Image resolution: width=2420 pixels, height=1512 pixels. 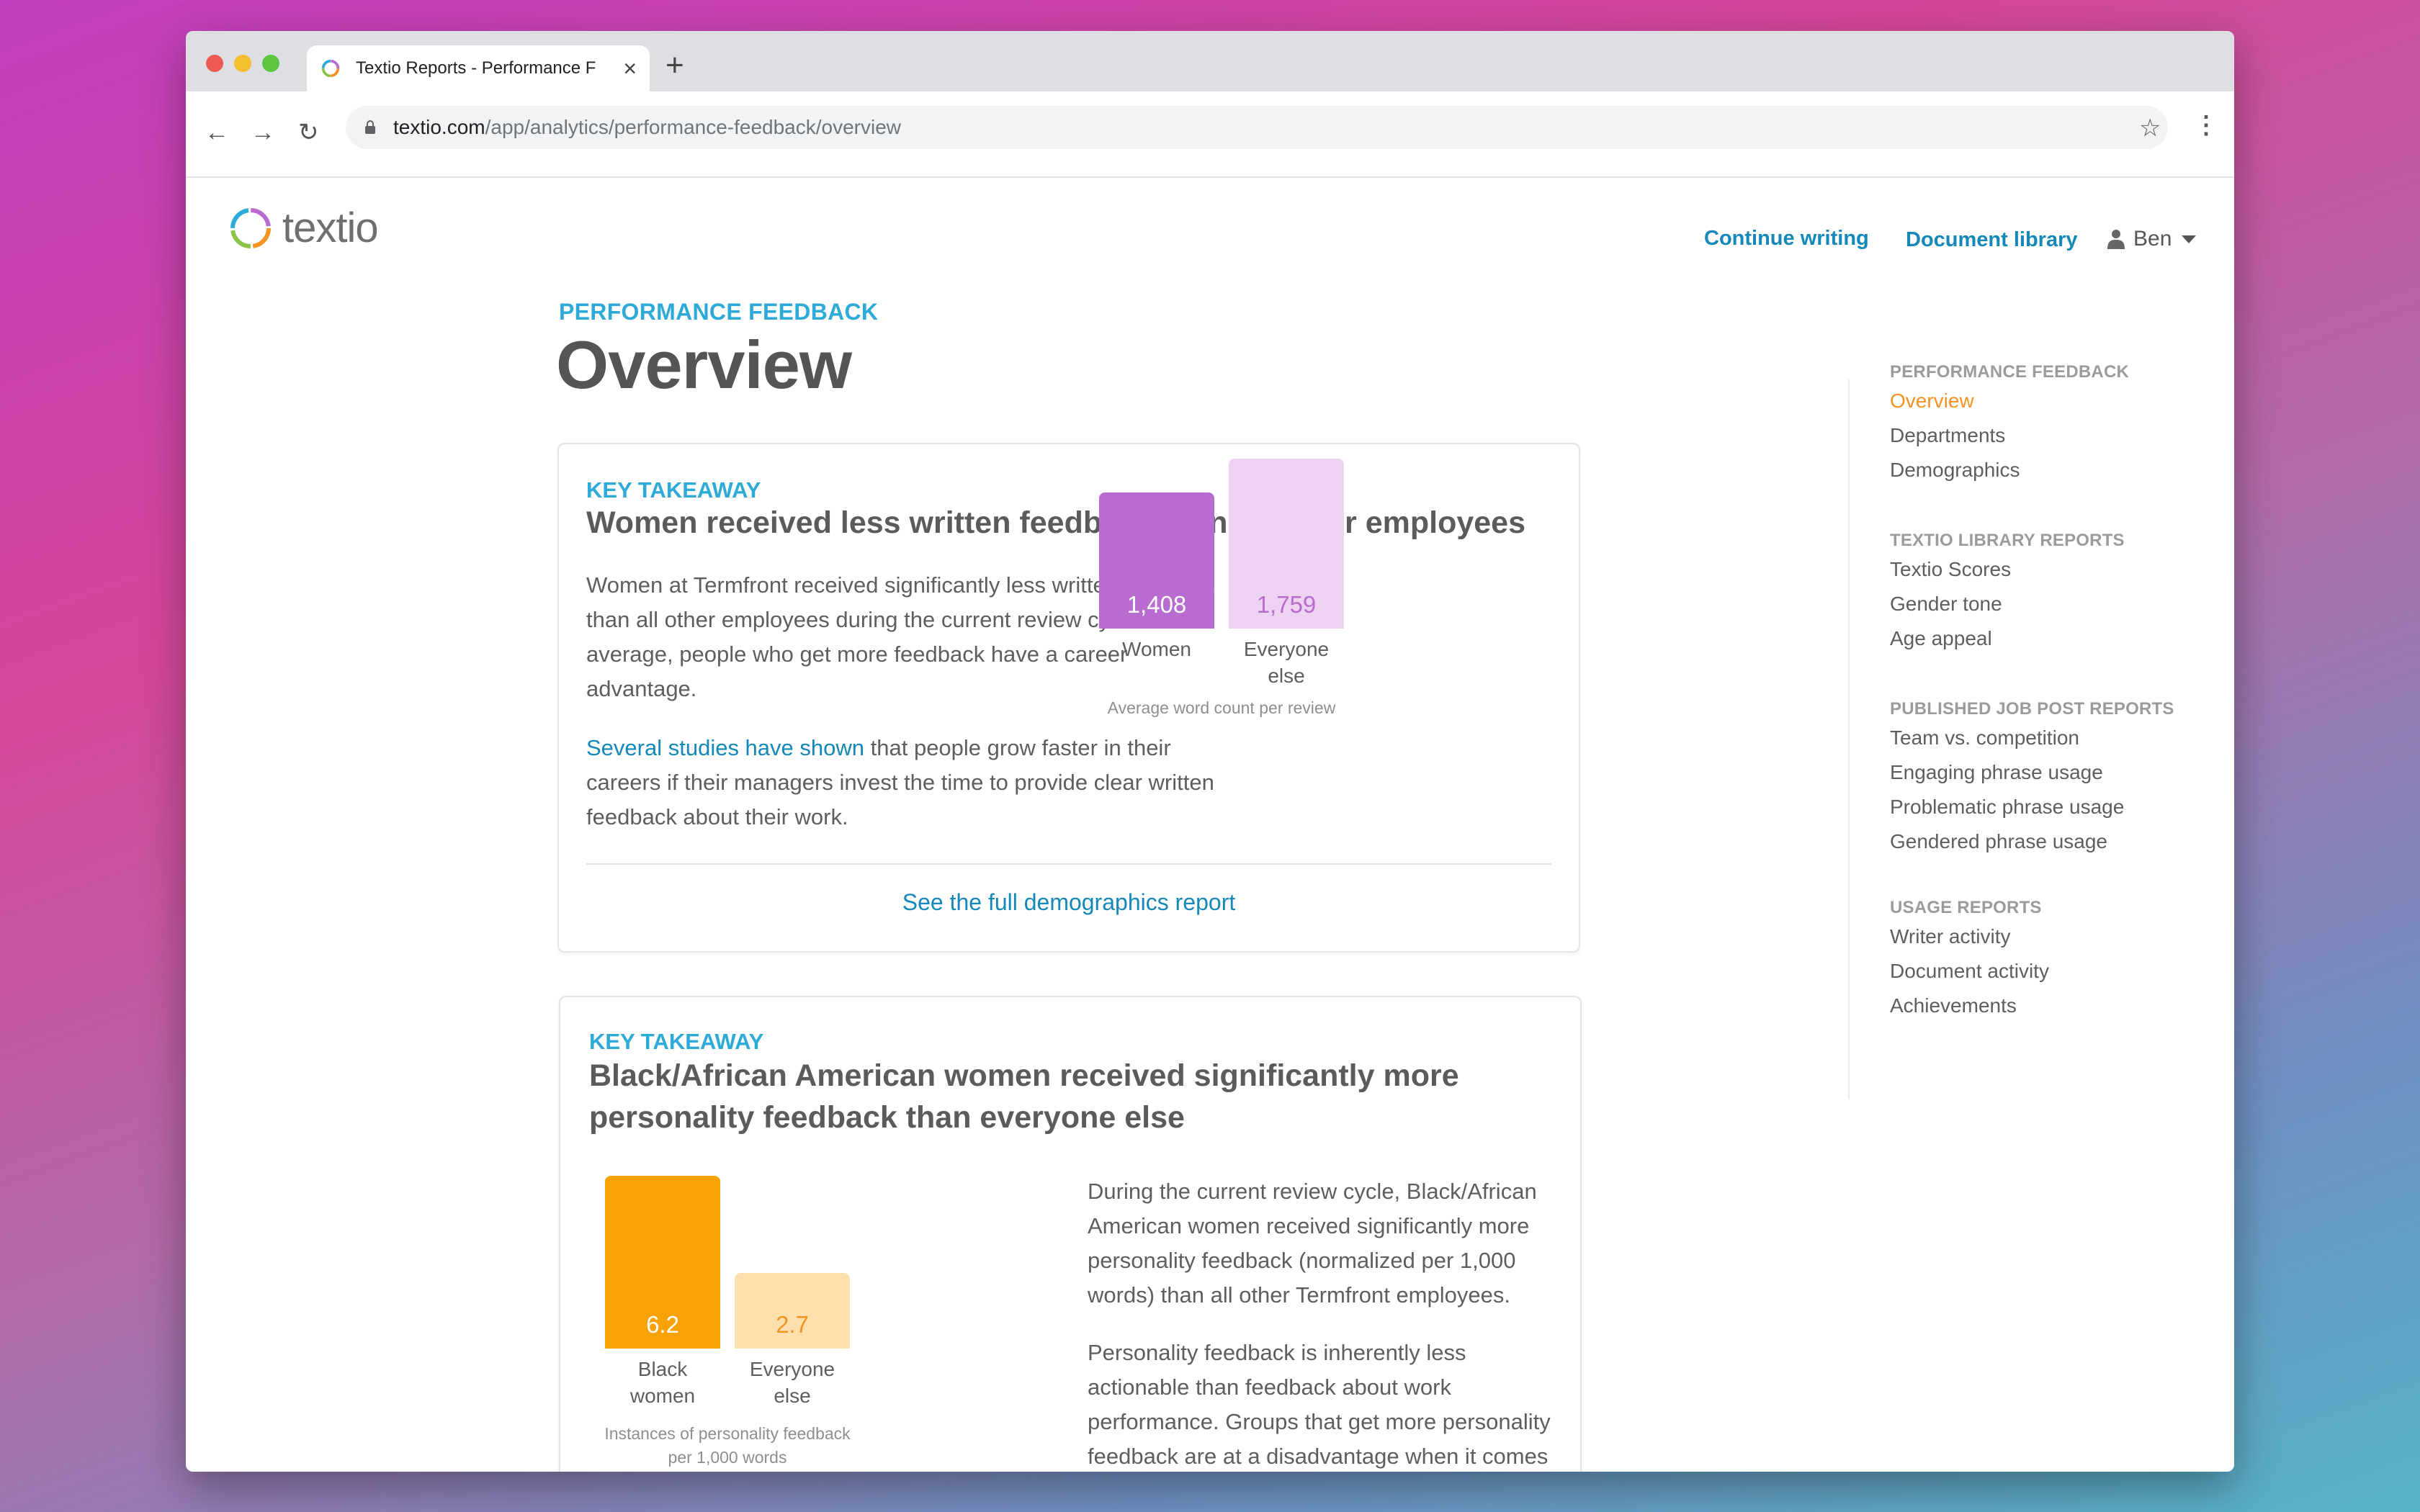 I want to click on textio-favicon-icon, so click(x=330, y=68).